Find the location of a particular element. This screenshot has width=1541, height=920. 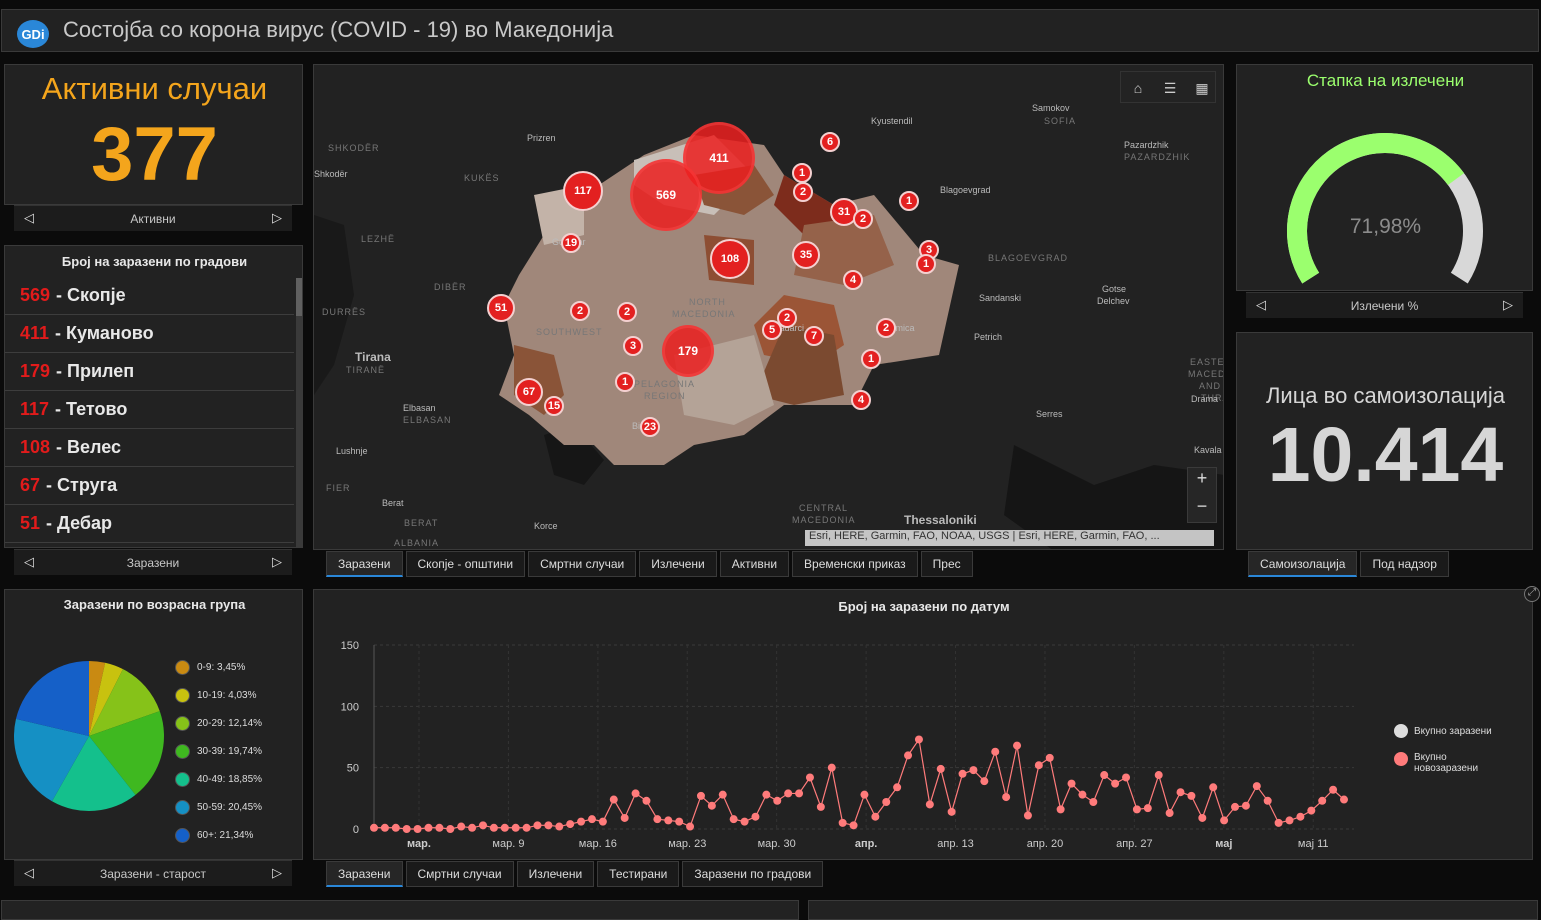

map-cluster-marker: 108 is located at coordinates (730, 259).